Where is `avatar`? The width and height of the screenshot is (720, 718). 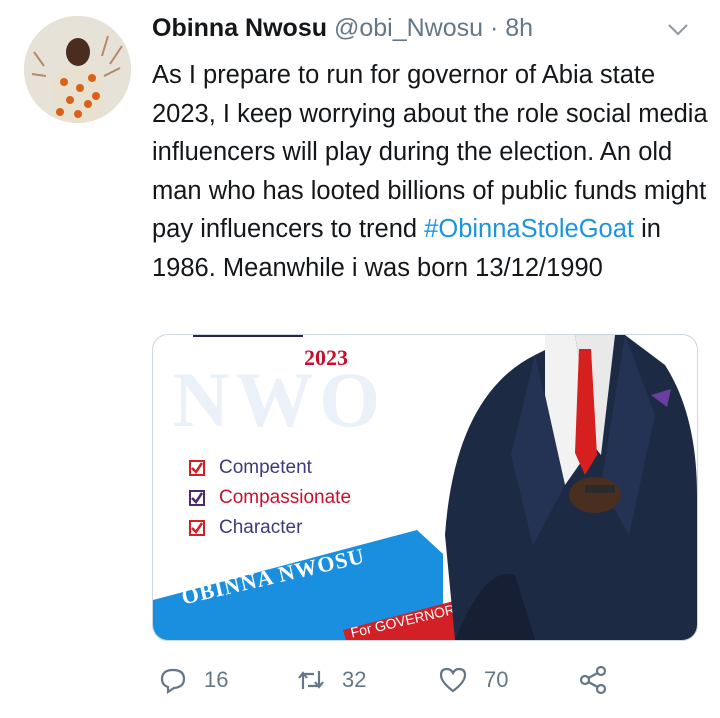 avatar is located at coordinates (77, 69).